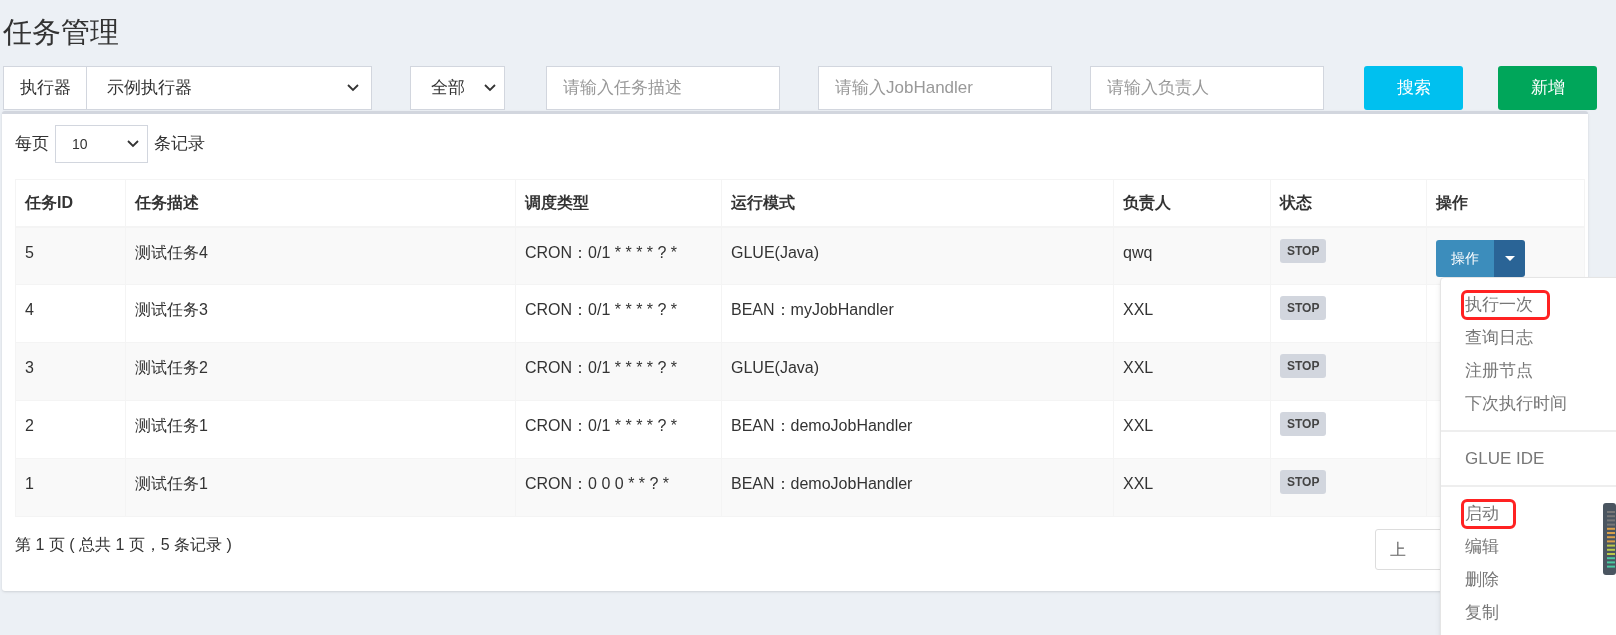 The image size is (1616, 635). I want to click on column-header: 任务描述, so click(167, 202).